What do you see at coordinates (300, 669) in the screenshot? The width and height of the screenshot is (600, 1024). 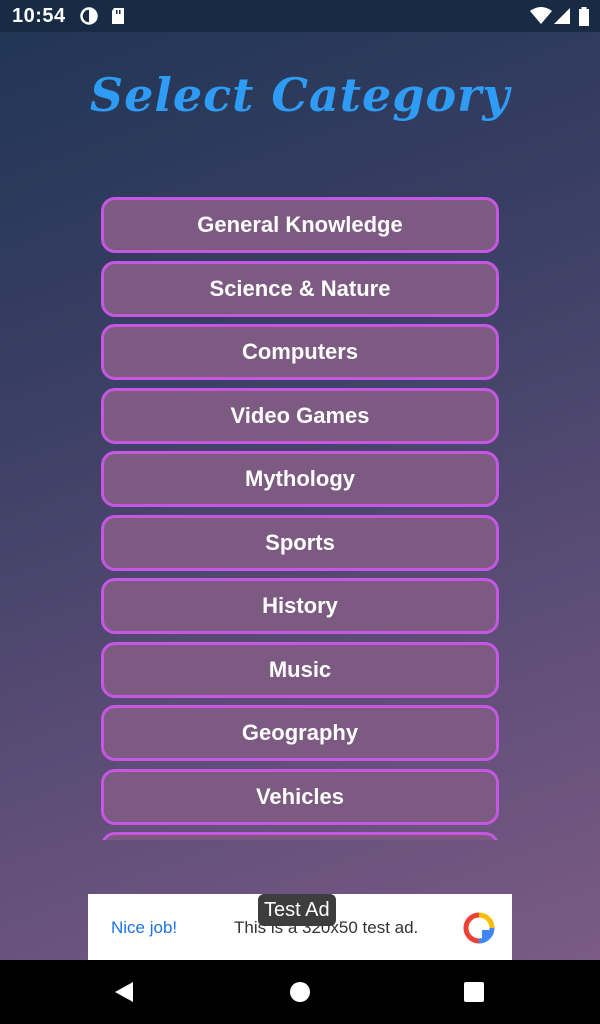 I see `category-button-music: Music` at bounding box center [300, 669].